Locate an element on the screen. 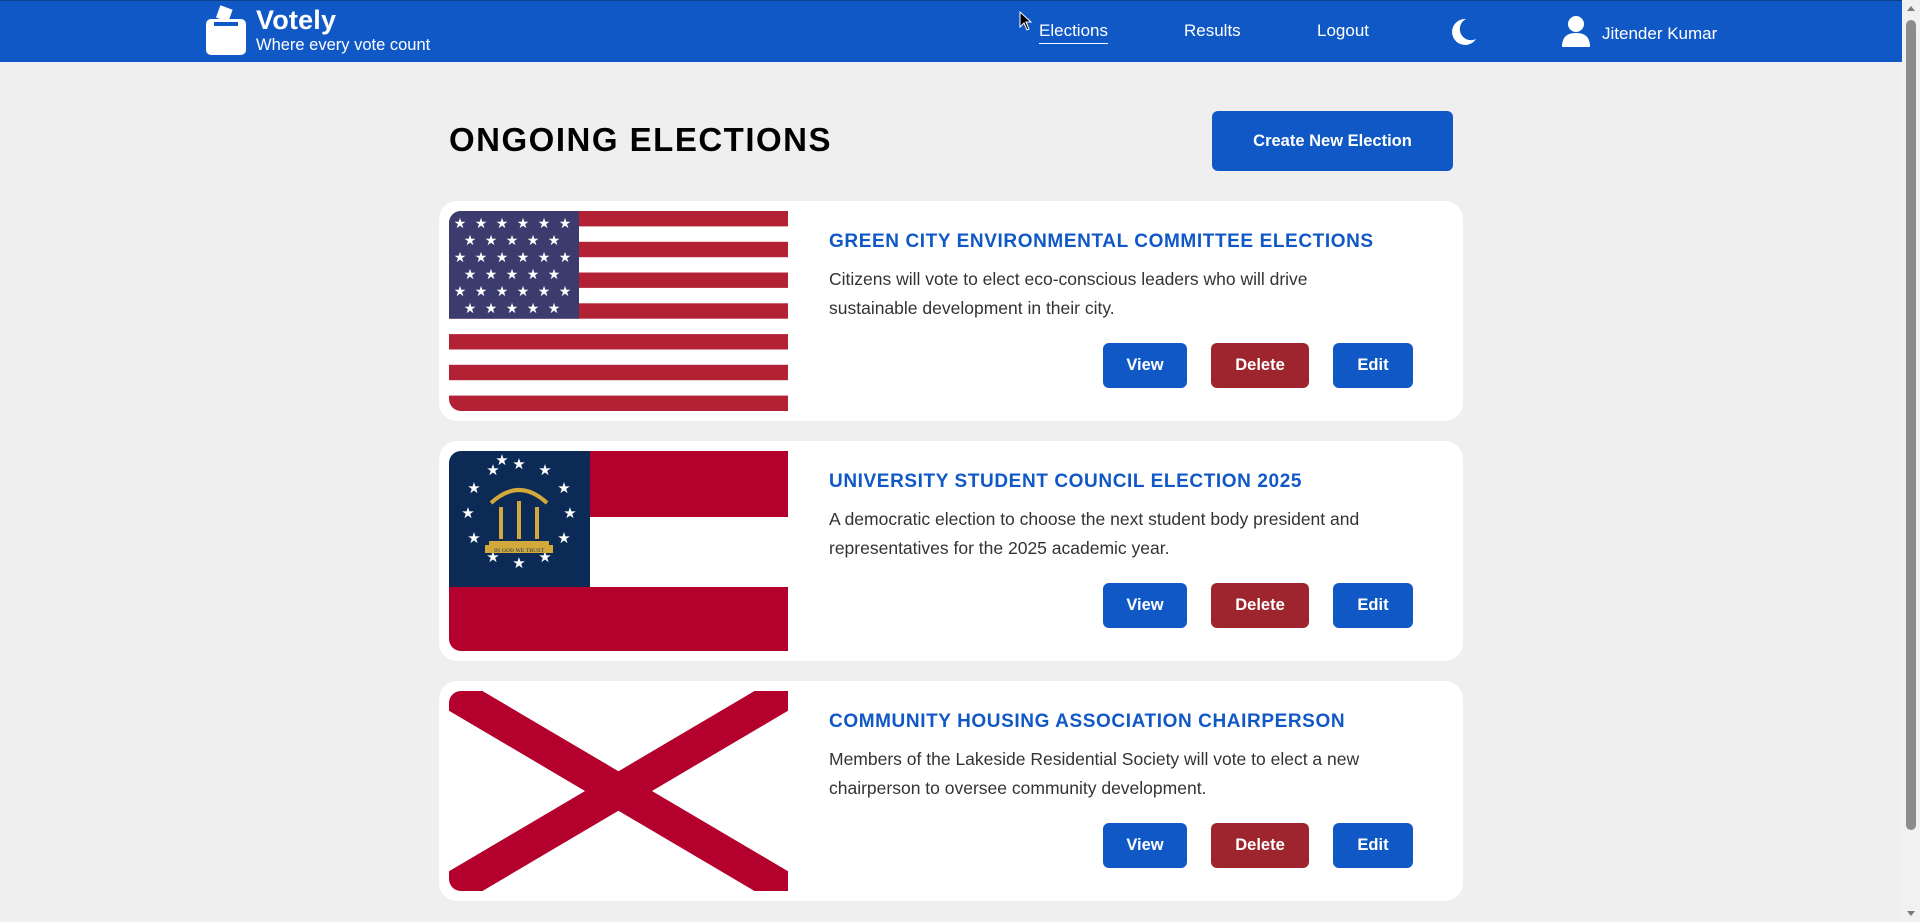 The width and height of the screenshot is (1920, 922). mouse-cursor-icon is located at coordinates (1026, 20).